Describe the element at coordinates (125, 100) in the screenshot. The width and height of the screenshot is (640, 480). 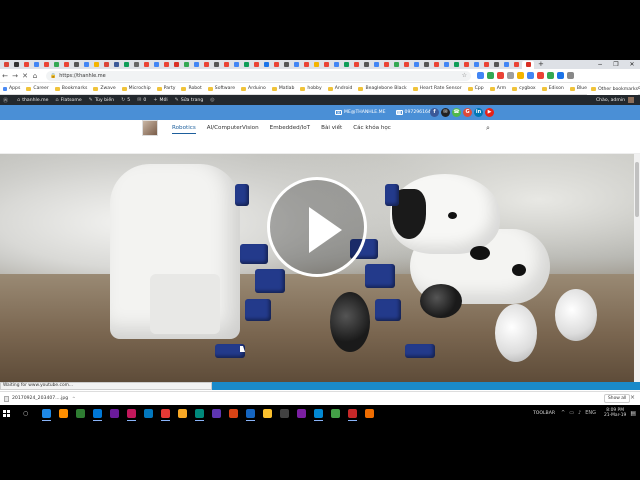
I see `admin-bar-item: ↻ 5` at that location.